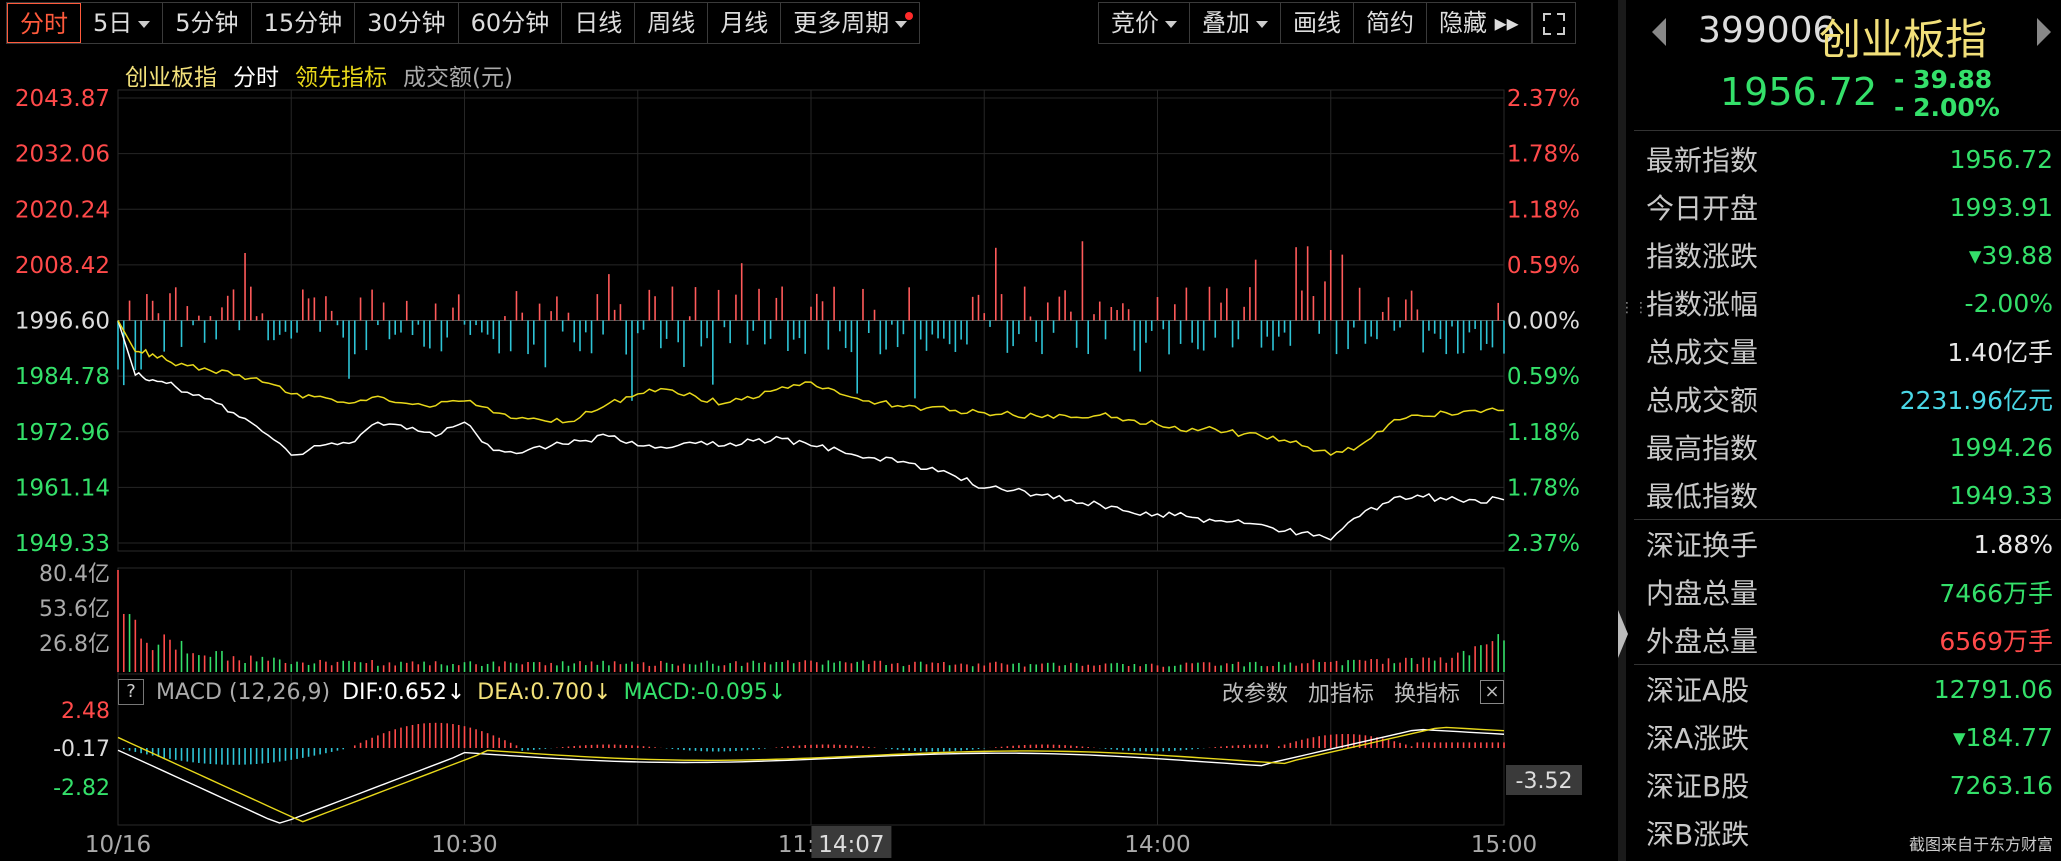 This screenshot has height=861, width=2061. Describe the element at coordinates (2008, 303) in the screenshot. I see `stat-value: -2.00%` at that location.